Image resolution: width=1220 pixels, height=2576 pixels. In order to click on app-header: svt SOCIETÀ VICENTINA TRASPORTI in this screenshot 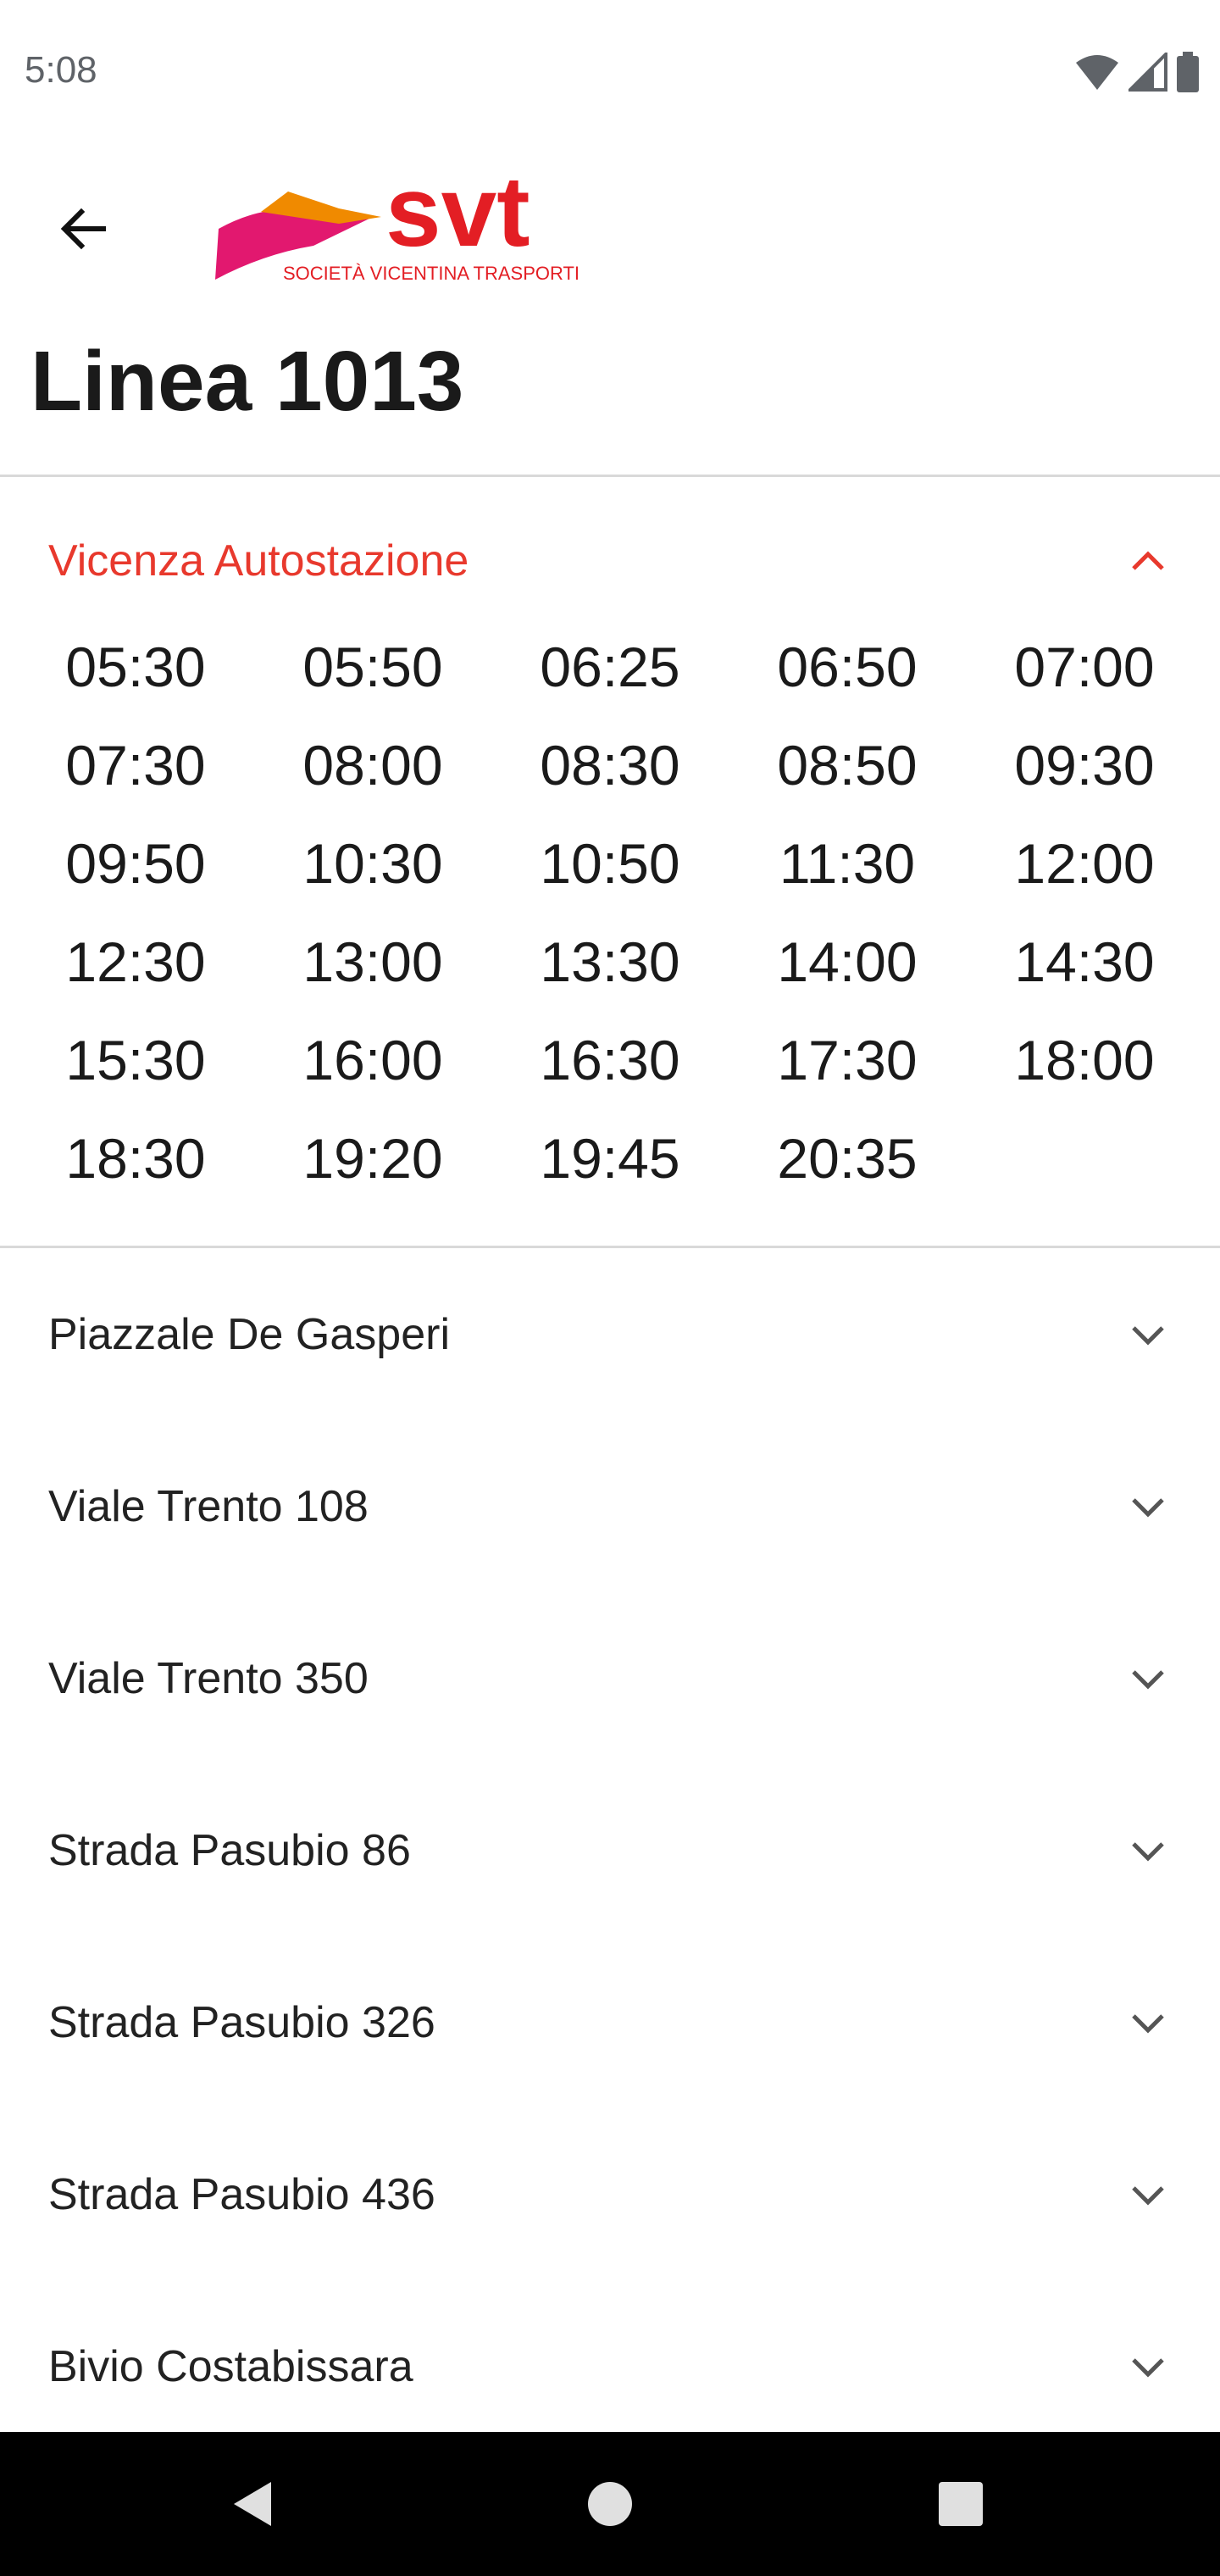, I will do `click(610, 241)`.